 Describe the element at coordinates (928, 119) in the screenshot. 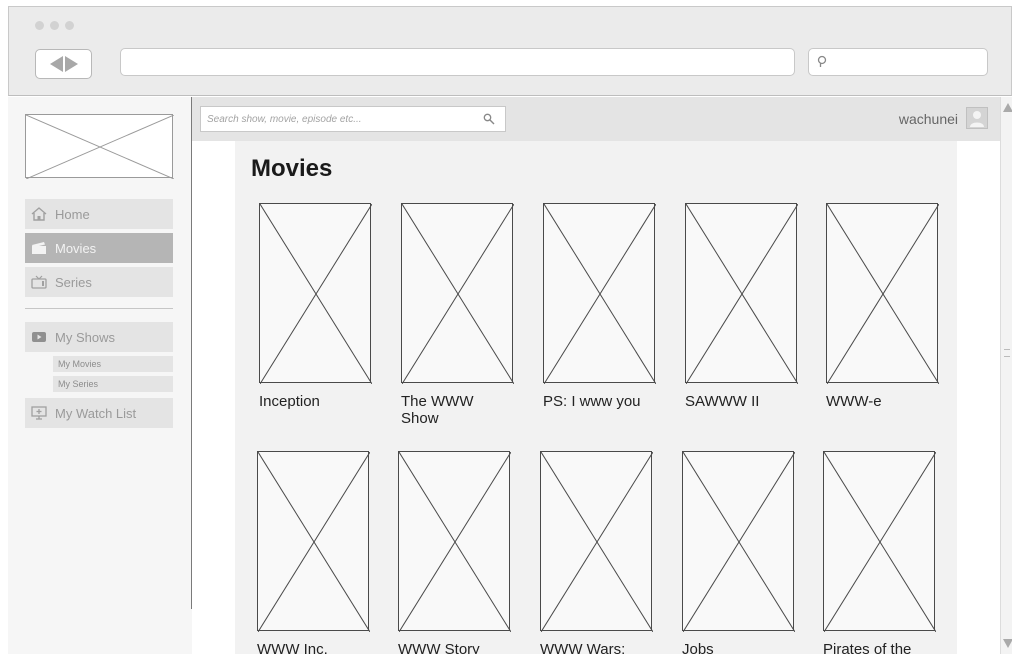

I see `username: wachunei` at that location.